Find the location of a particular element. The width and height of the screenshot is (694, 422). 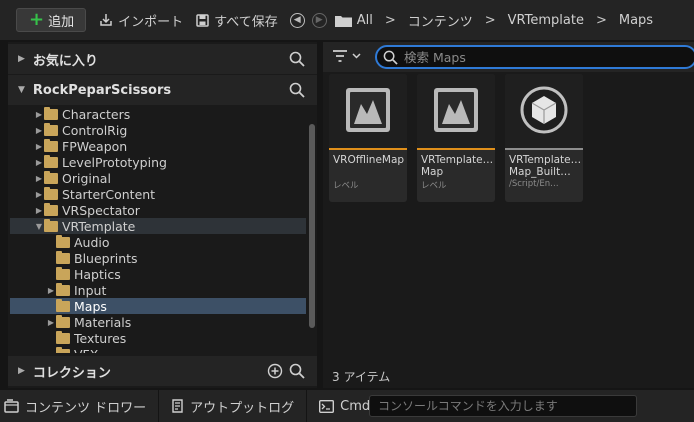

tree-item-label: Audio is located at coordinates (92, 242).